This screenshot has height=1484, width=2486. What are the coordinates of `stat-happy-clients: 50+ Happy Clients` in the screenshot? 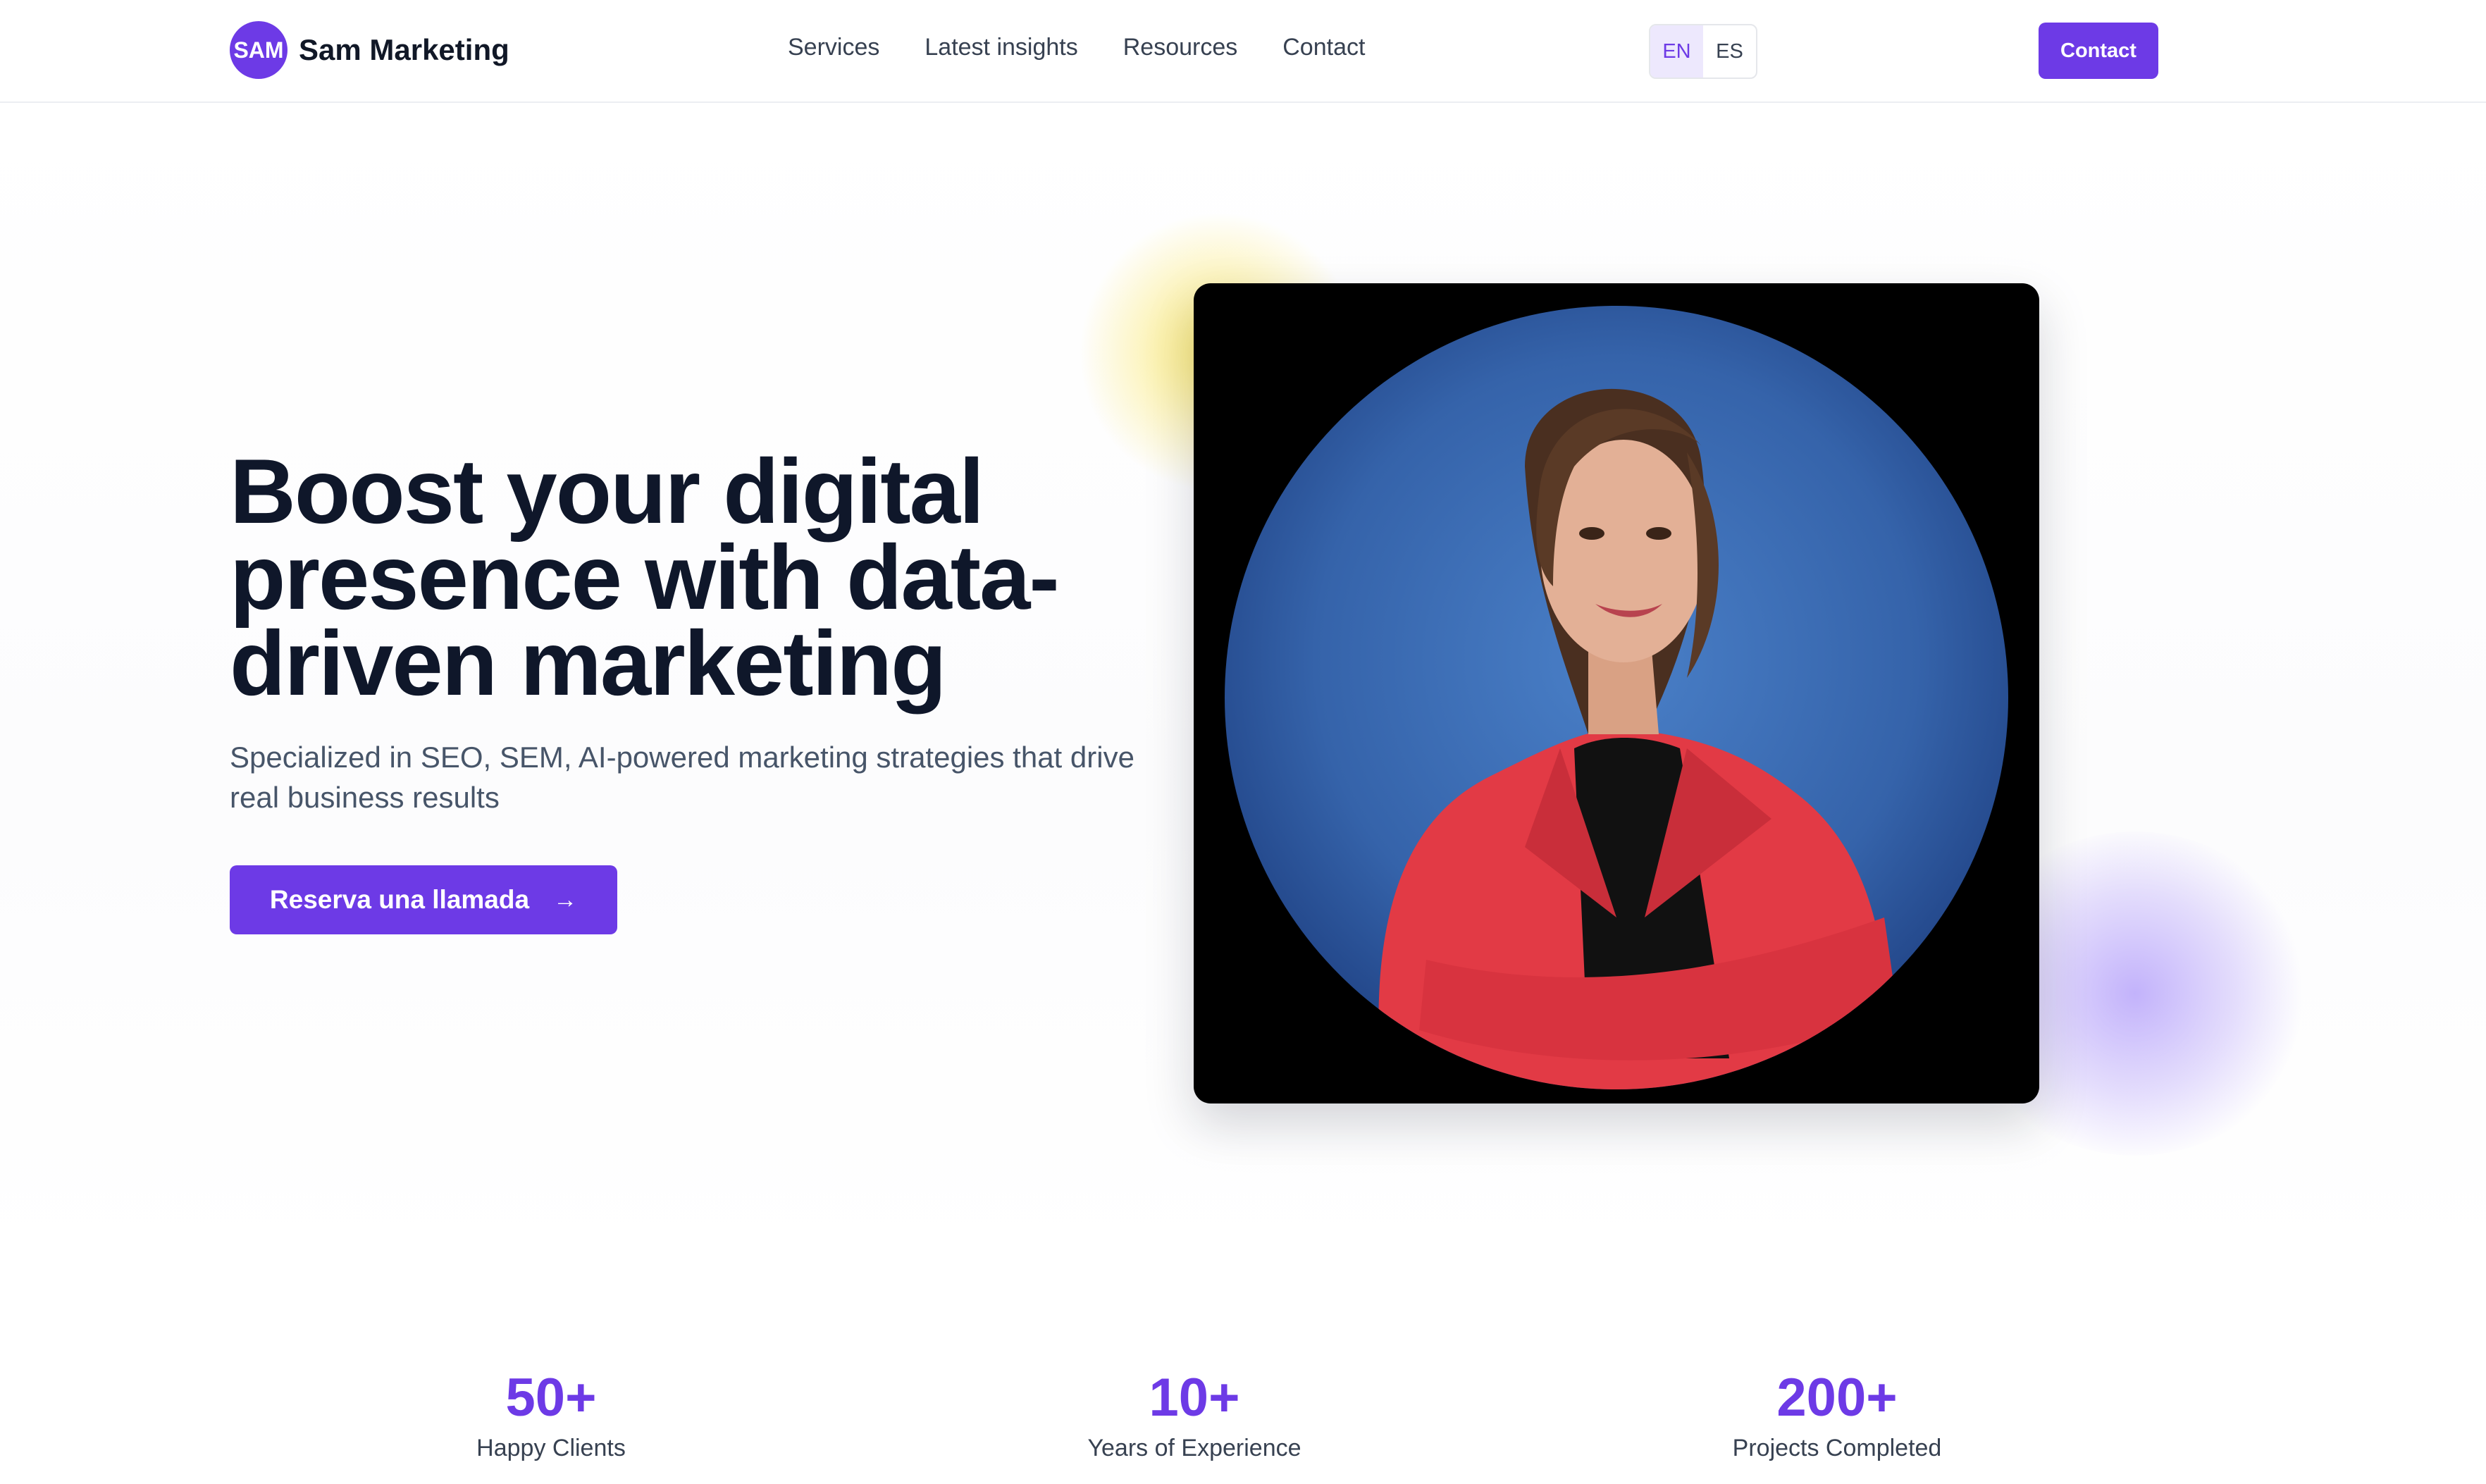 It's located at (551, 1416).